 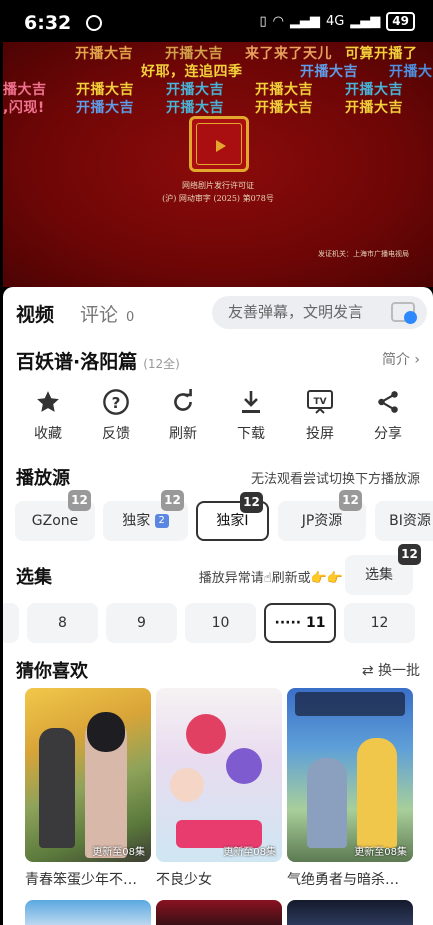 I want to click on svg-text: TV, so click(x=319, y=402).